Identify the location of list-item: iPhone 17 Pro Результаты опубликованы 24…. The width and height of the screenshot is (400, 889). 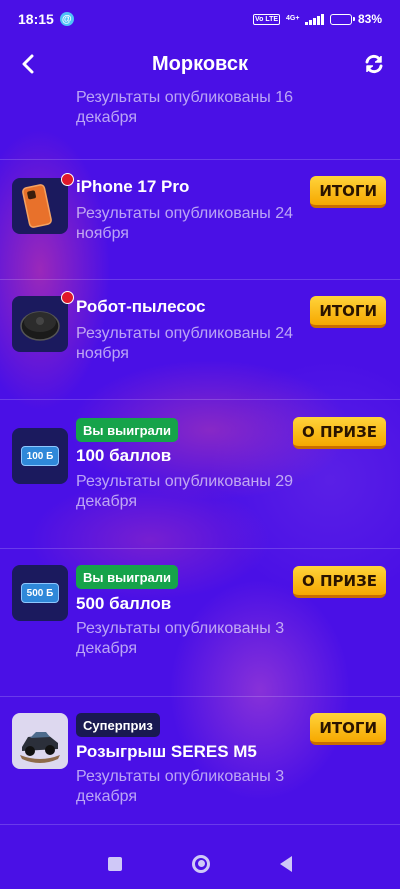
(200, 220).